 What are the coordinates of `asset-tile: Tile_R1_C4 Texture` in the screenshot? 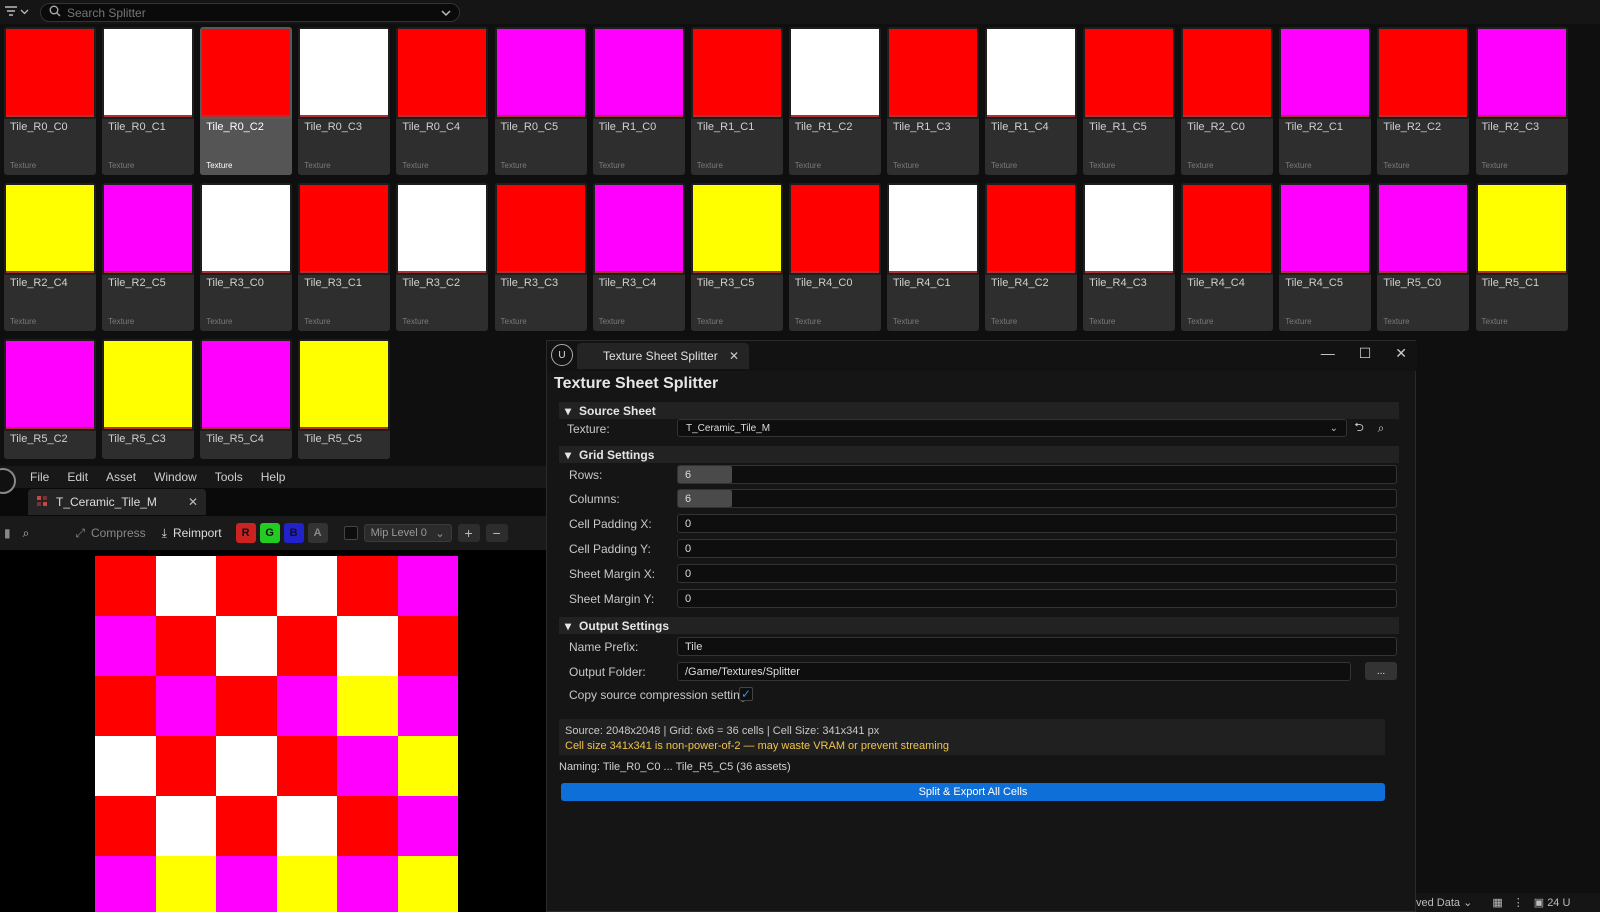 It's located at (1031, 101).